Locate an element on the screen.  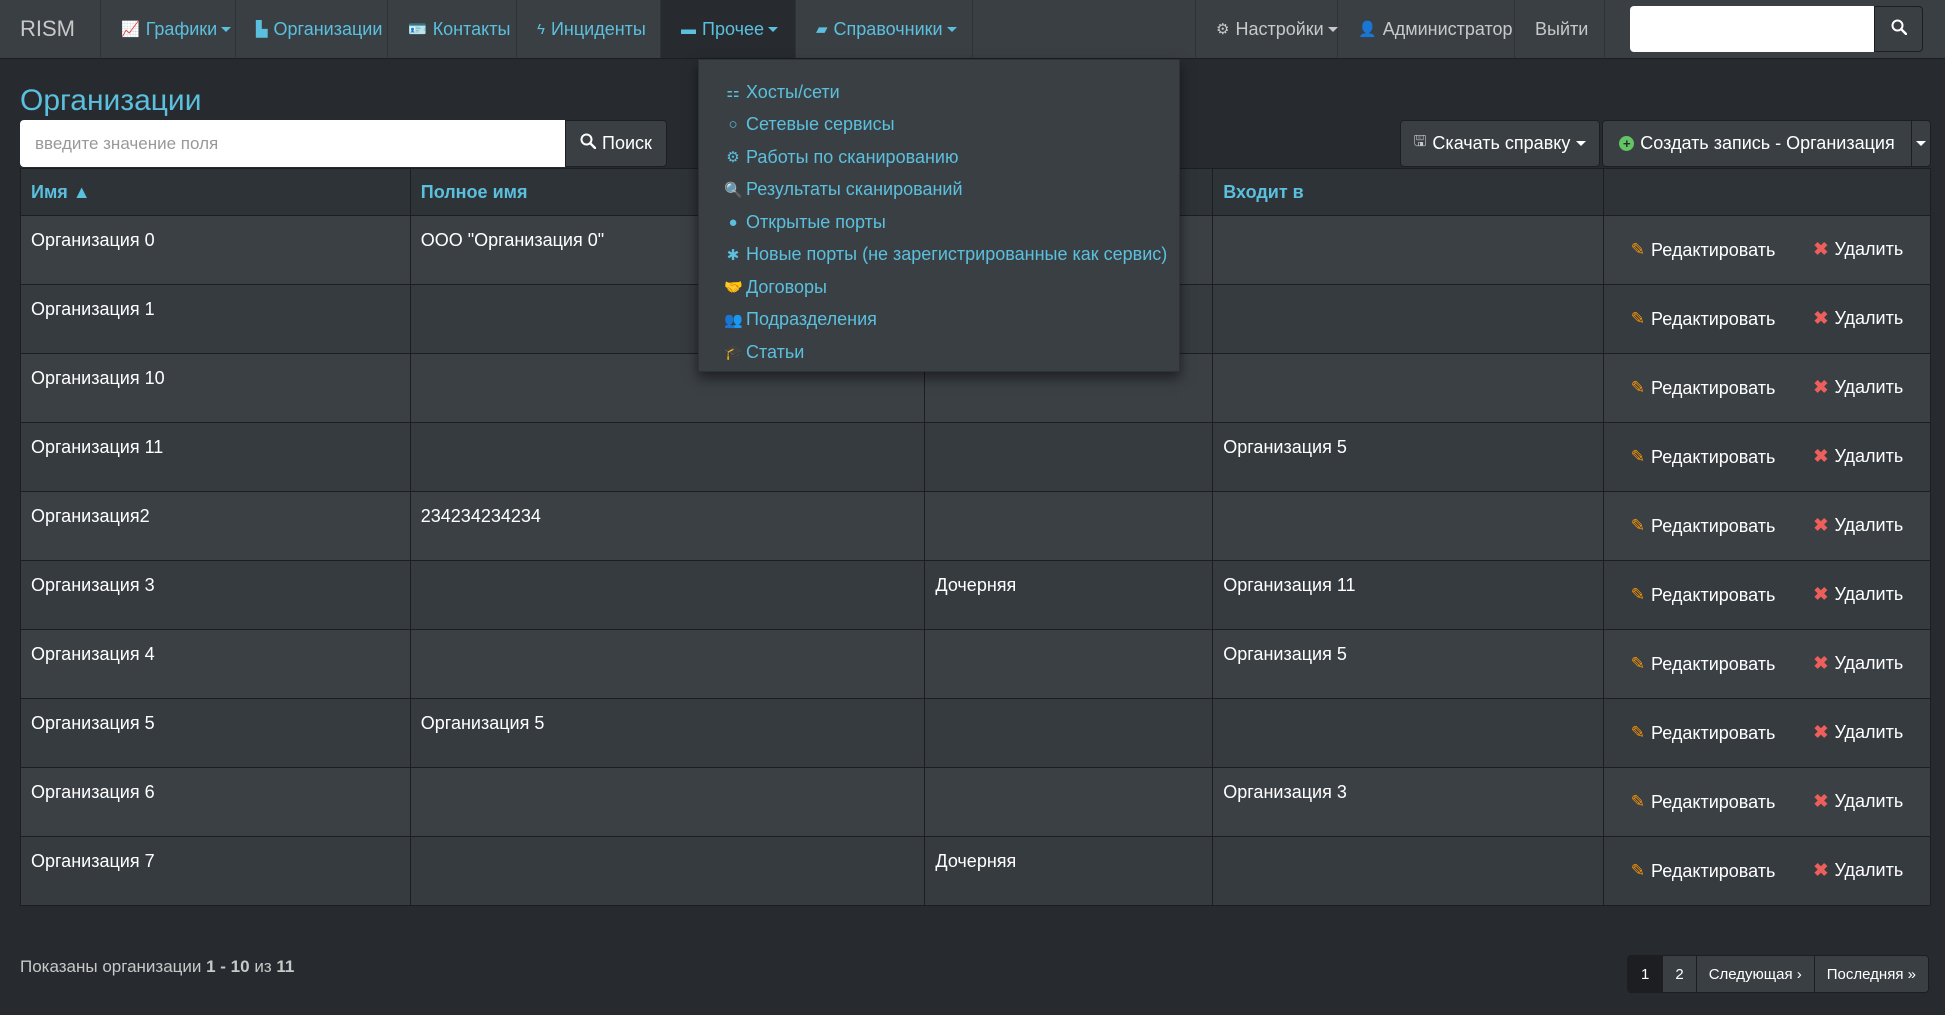
cell-name: Организация 4 is located at coordinates (215, 664).